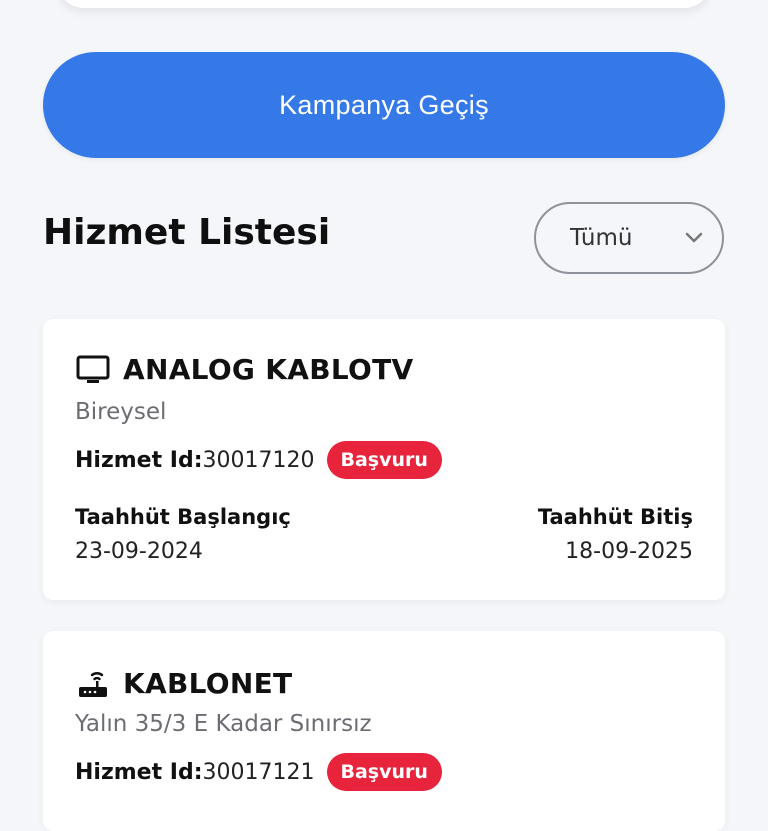  Describe the element at coordinates (139, 551) in the screenshot. I see `commitment-start-date: 23-09-2024` at that location.